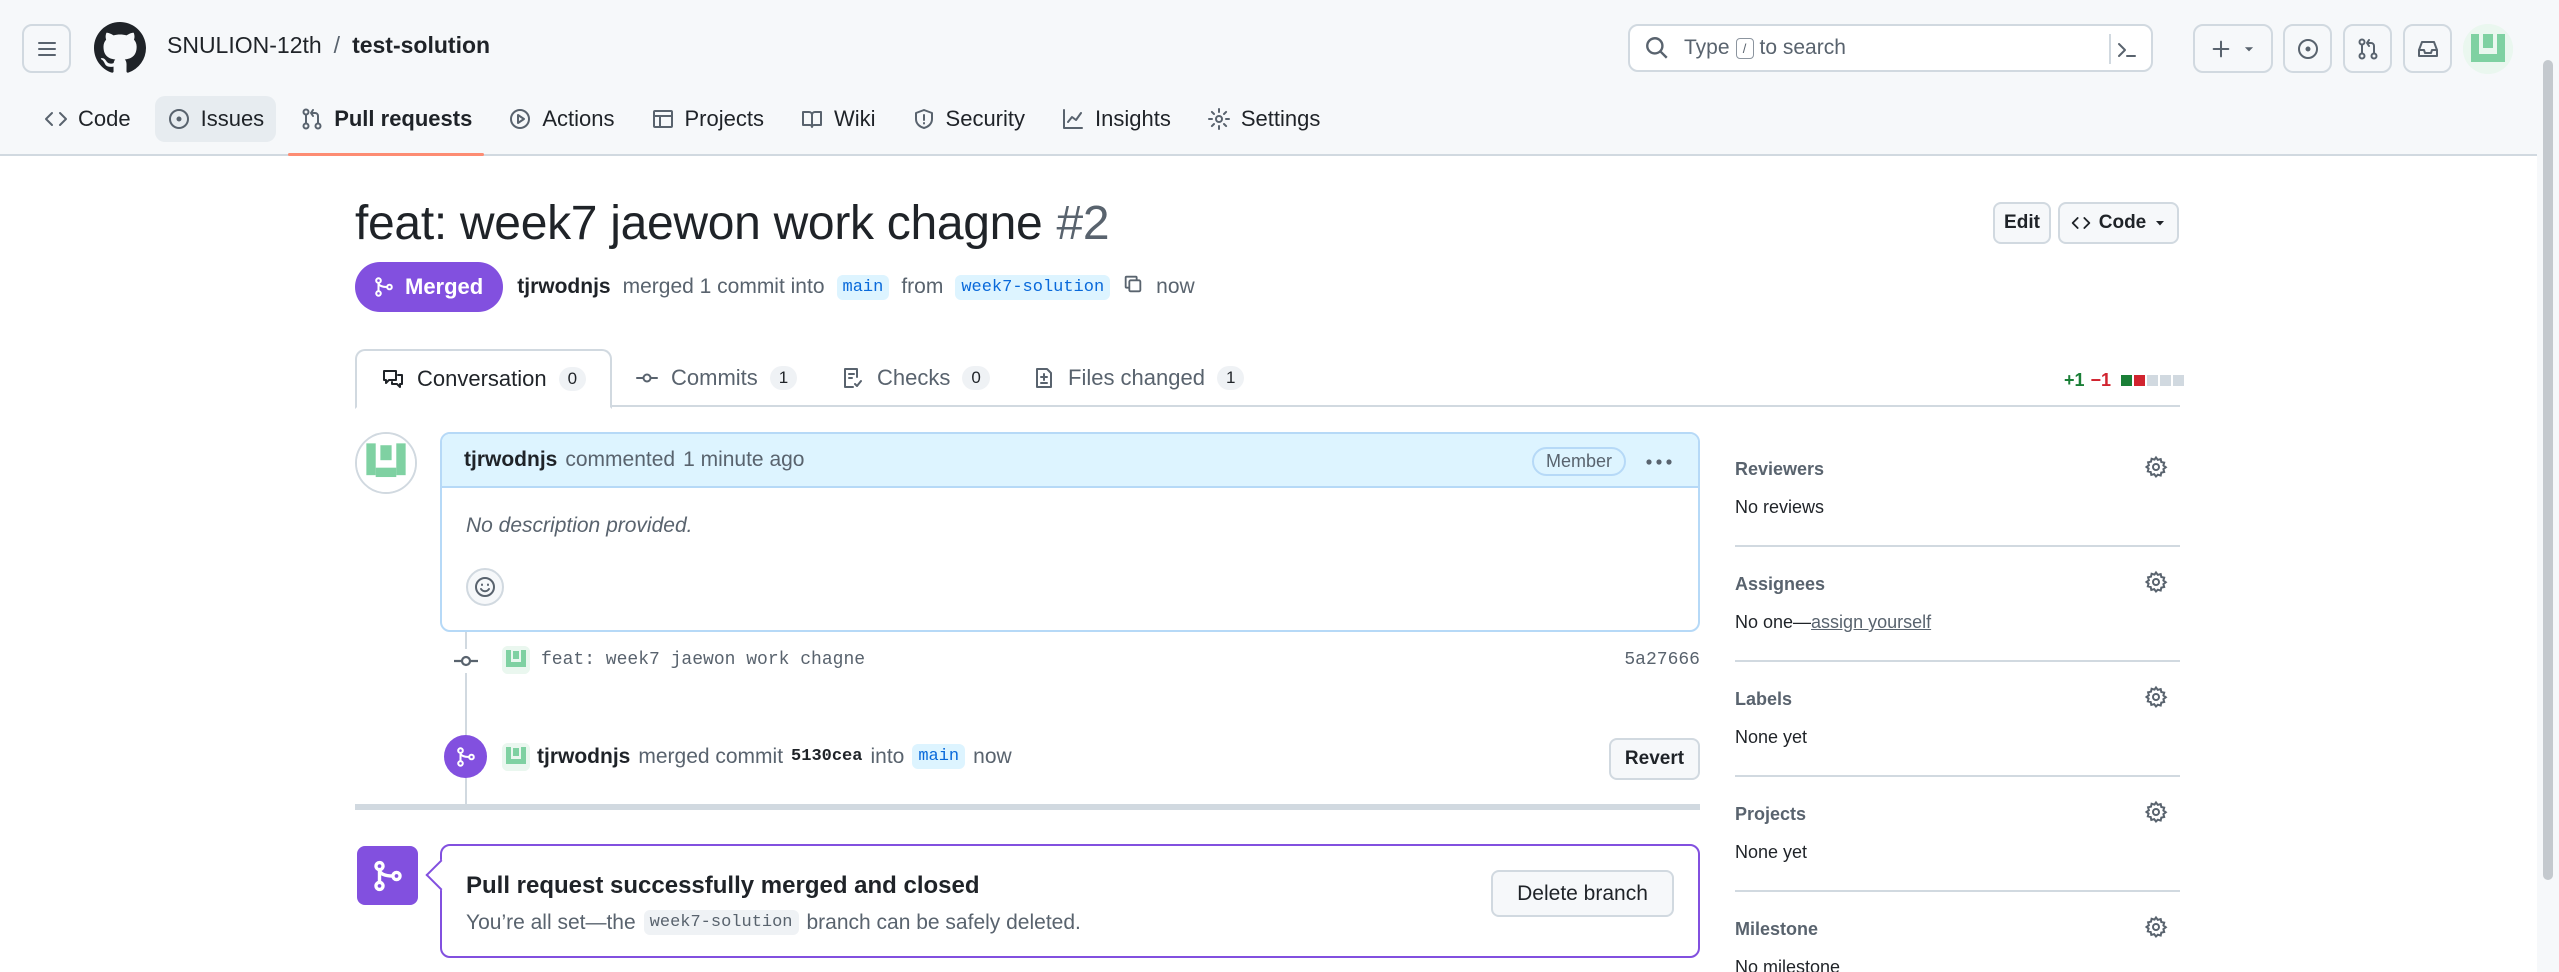 This screenshot has height=972, width=2559. What do you see at coordinates (2156, 700) in the screenshot?
I see `labels-settings-button` at bounding box center [2156, 700].